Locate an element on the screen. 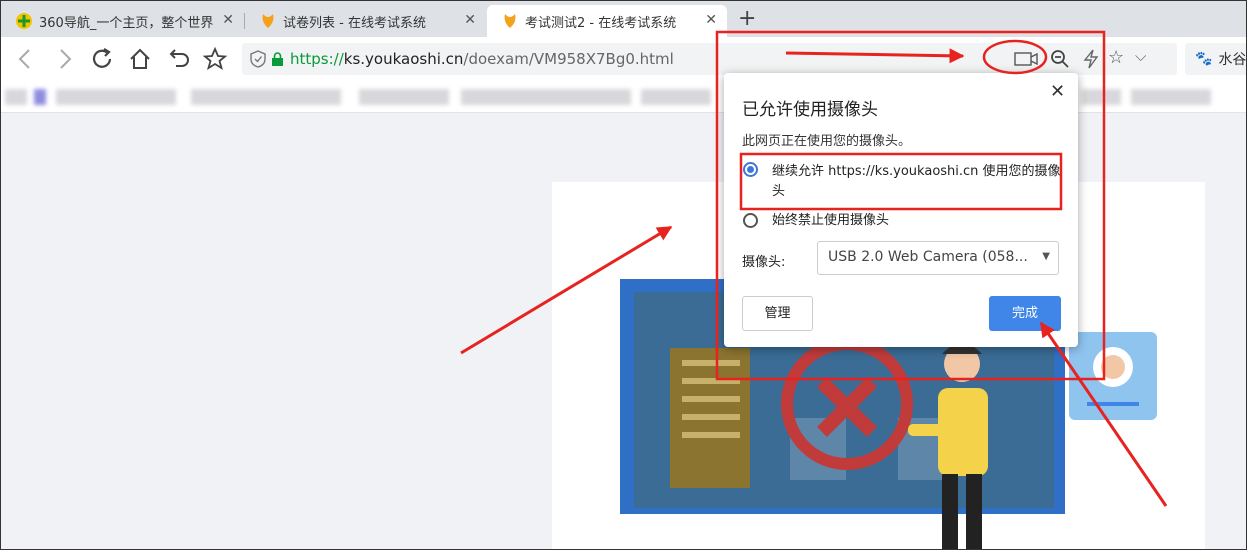 Image resolution: width=1247 pixels, height=550 pixels. undo-icon is located at coordinates (177, 59).